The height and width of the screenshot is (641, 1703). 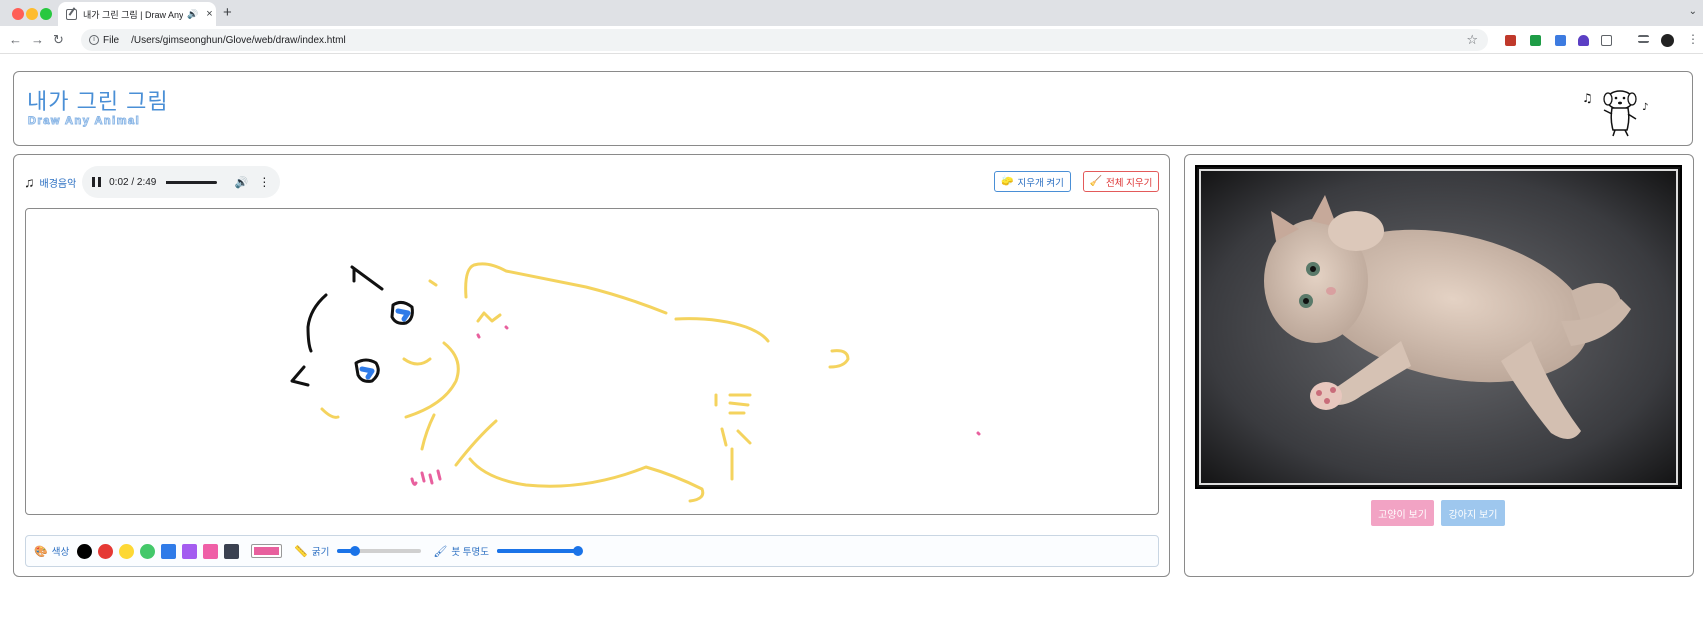 I want to click on browser-menu-icon: ⋮, so click(x=1693, y=39).